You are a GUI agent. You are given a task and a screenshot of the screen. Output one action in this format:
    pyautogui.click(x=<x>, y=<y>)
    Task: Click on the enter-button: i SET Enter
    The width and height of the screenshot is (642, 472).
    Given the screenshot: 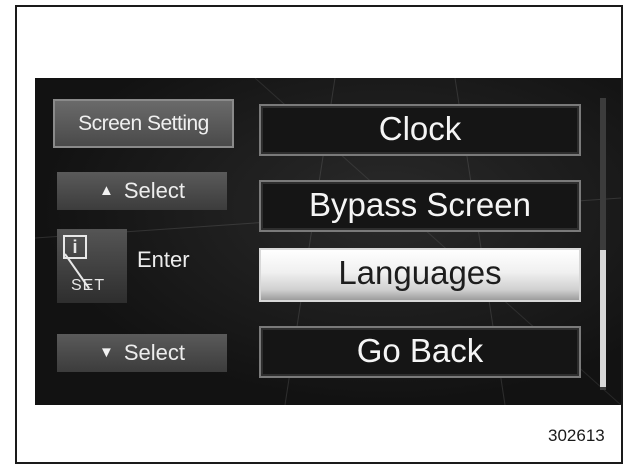 What is the action you would take?
    pyautogui.click(x=147, y=266)
    